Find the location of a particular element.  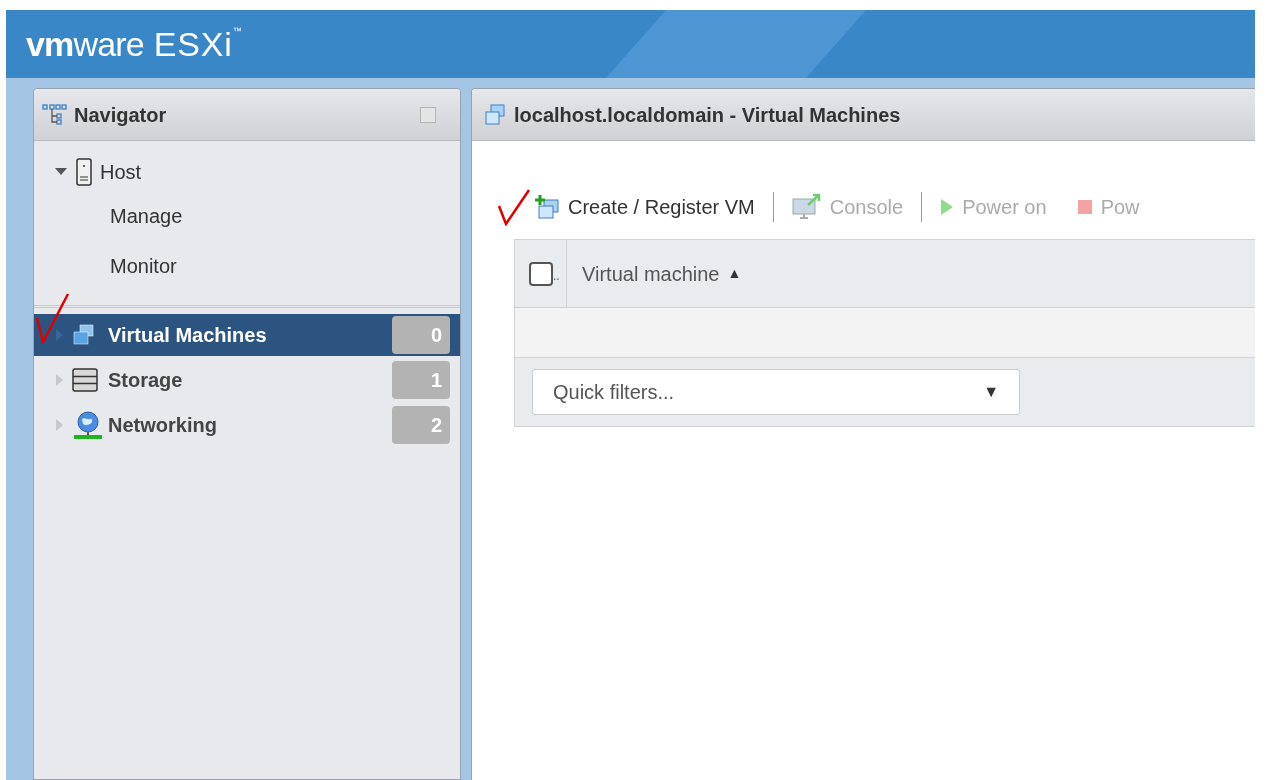

server-icon is located at coordinates (84, 172).